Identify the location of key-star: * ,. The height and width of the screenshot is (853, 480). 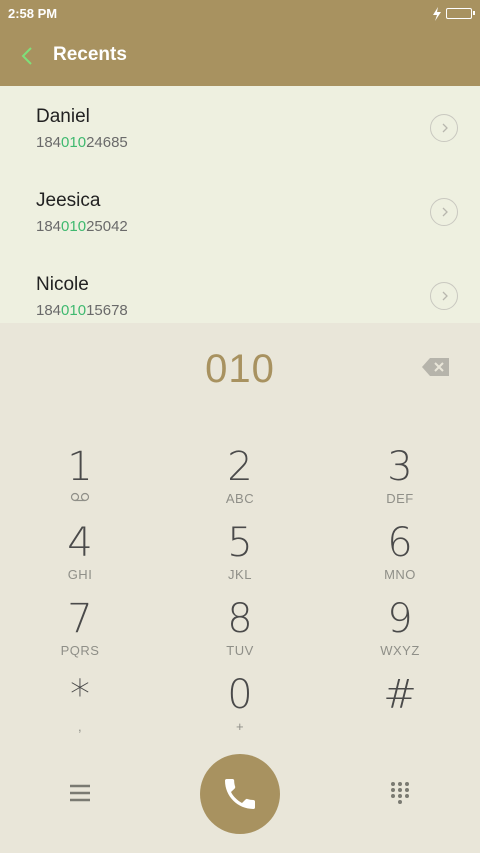
(80, 707).